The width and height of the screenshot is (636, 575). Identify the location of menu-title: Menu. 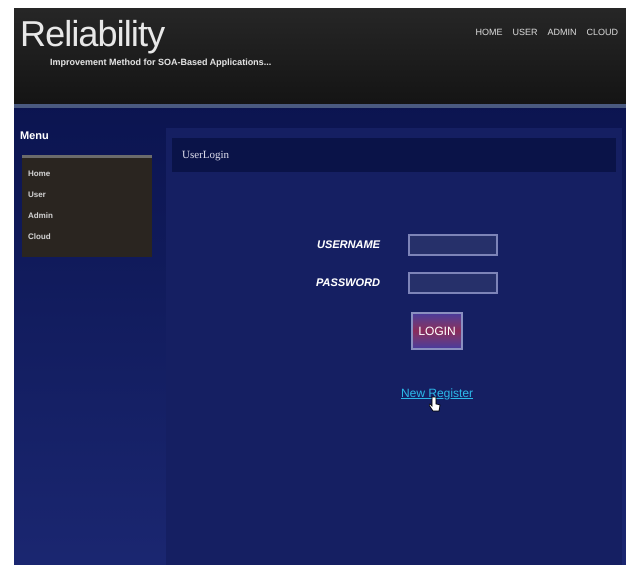
(35, 136).